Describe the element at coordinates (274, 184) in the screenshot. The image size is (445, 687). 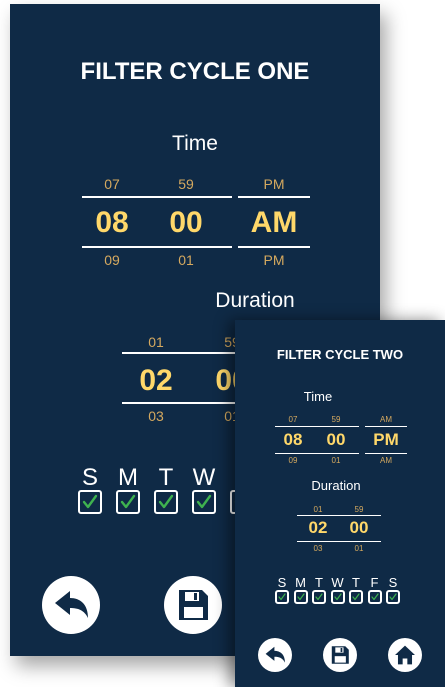
I see `ampm-prev: PM` at that location.